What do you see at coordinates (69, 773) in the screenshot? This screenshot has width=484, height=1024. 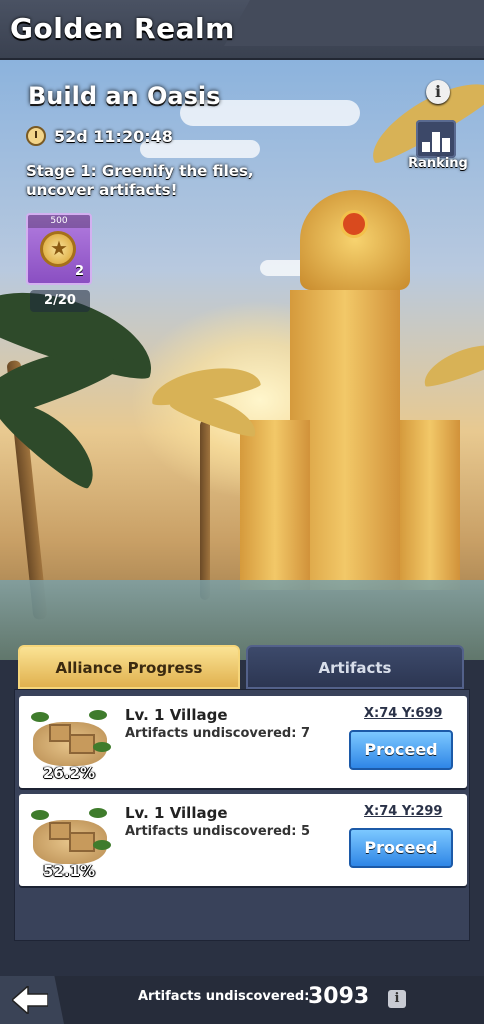 I see `village-percent: 26.2%` at bounding box center [69, 773].